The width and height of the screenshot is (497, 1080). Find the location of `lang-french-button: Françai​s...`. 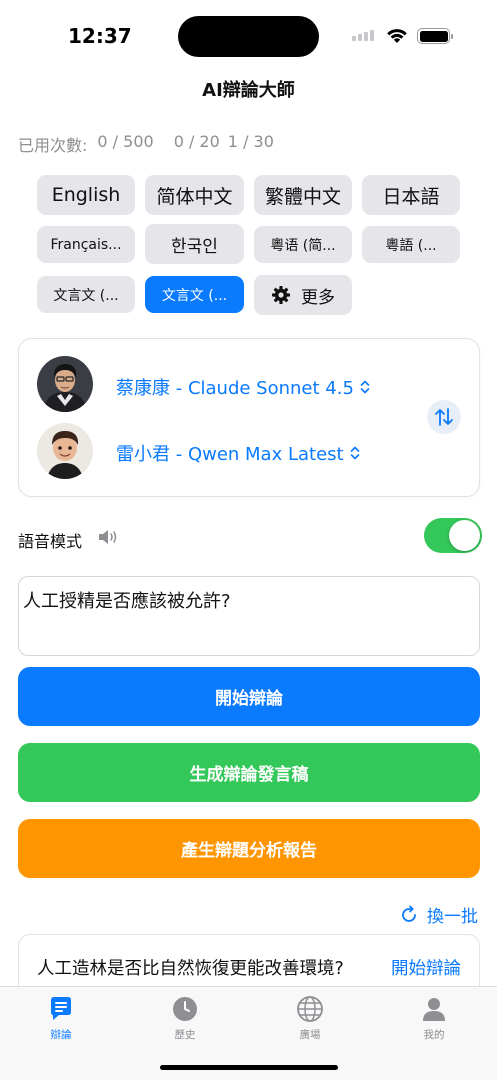

lang-french-button: Françai​s... is located at coordinates (86, 244).